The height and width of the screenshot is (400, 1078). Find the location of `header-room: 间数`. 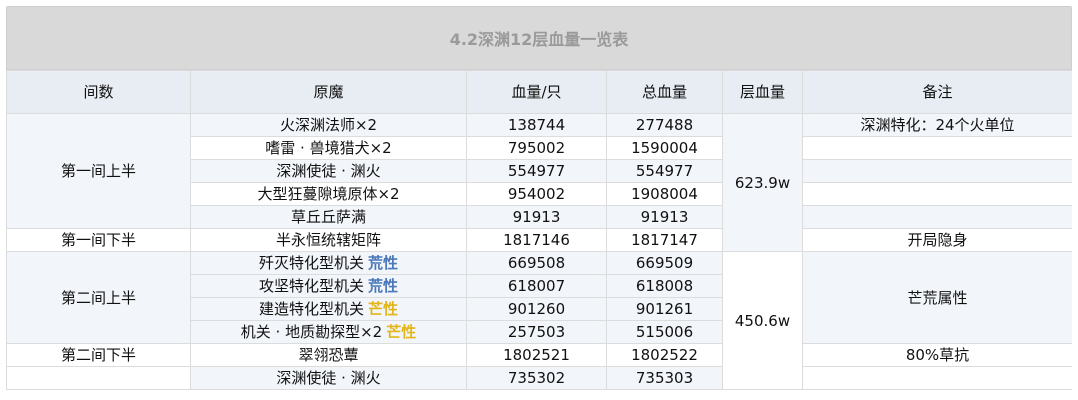

header-room: 间数 is located at coordinates (98, 92).